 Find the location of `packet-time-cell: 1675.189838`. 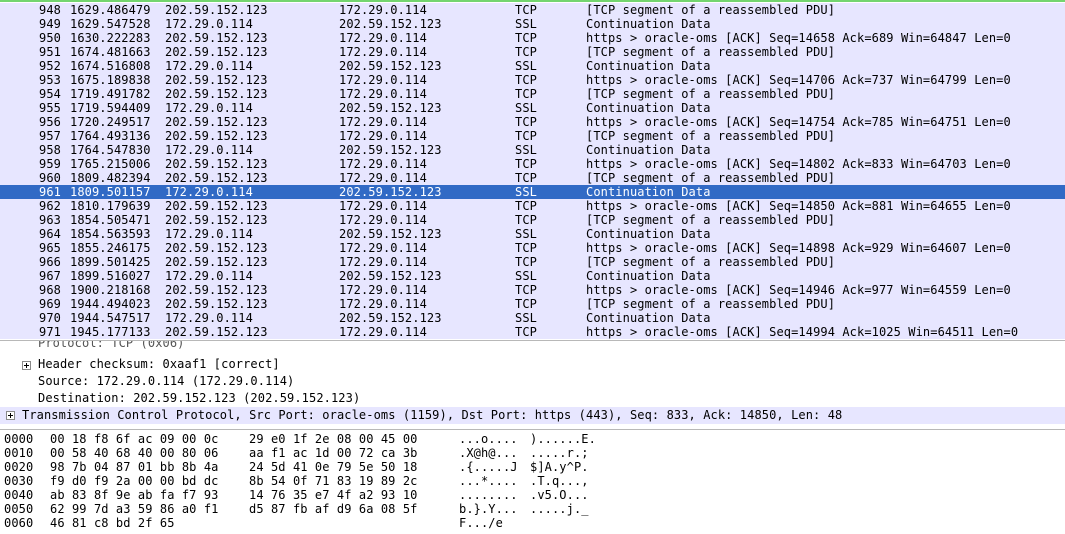

packet-time-cell: 1675.189838 is located at coordinates (110, 80).